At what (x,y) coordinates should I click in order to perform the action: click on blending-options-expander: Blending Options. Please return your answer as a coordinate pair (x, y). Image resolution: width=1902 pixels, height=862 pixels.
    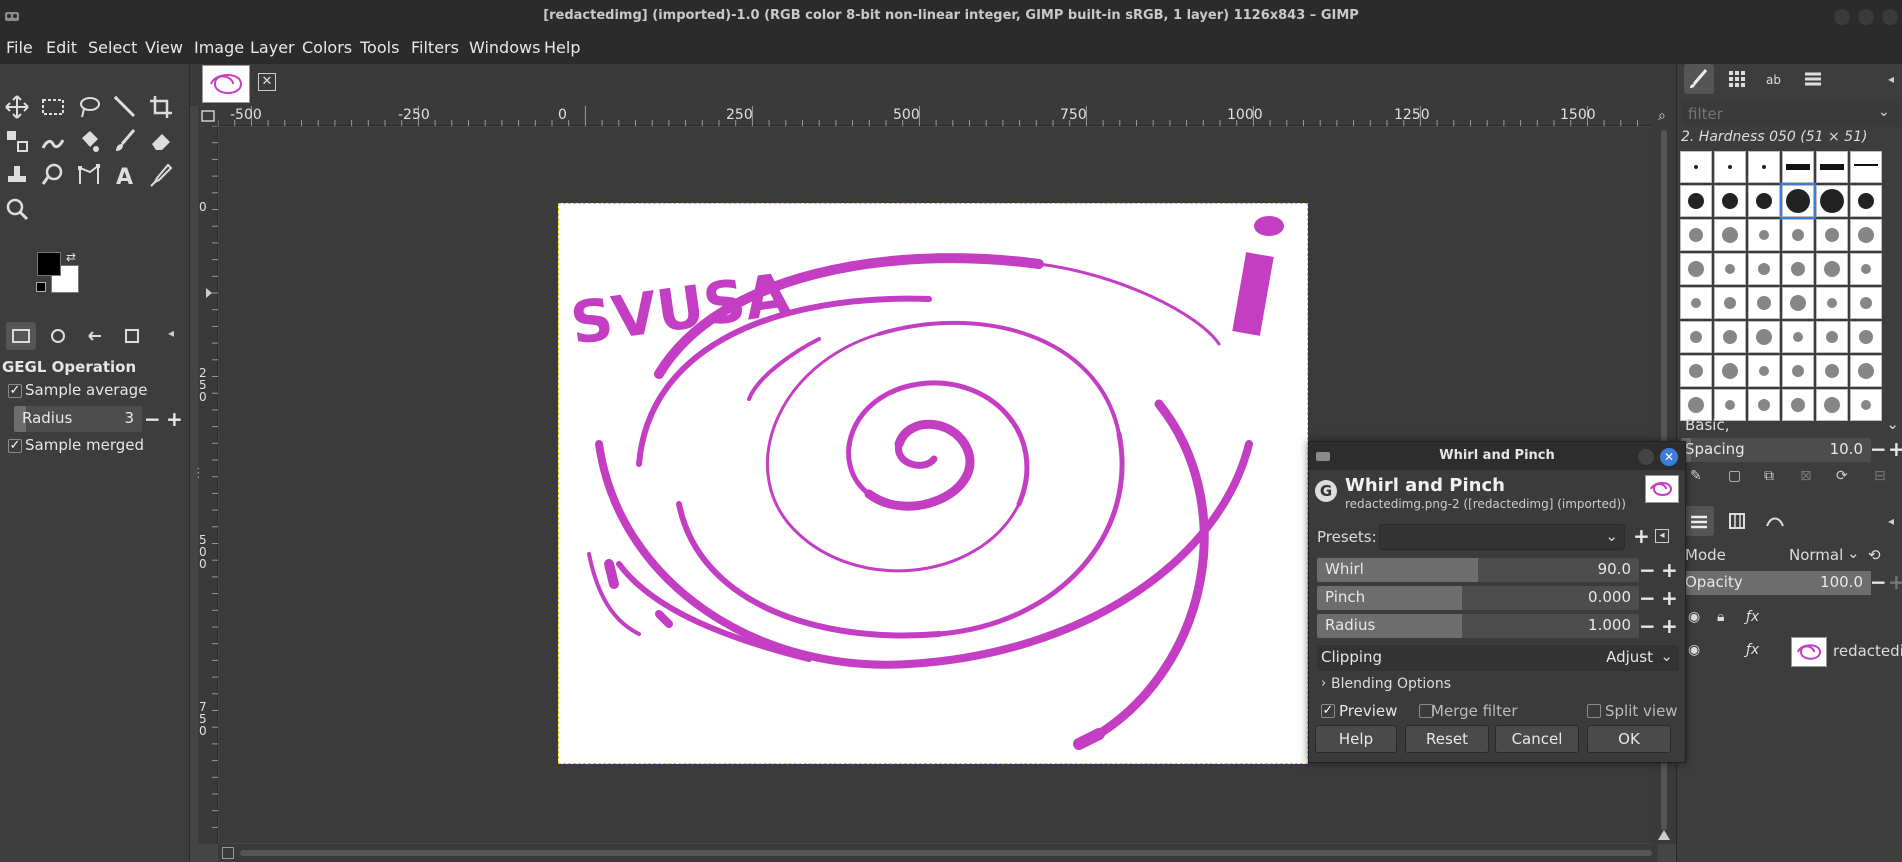
    Looking at the image, I should click on (1391, 684).